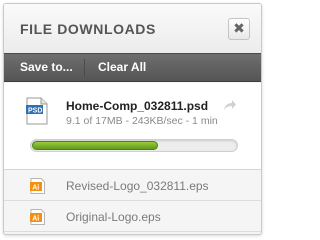 The width and height of the screenshot is (320, 240). I want to click on download-filename: Original-Logo.eps, so click(113, 217).